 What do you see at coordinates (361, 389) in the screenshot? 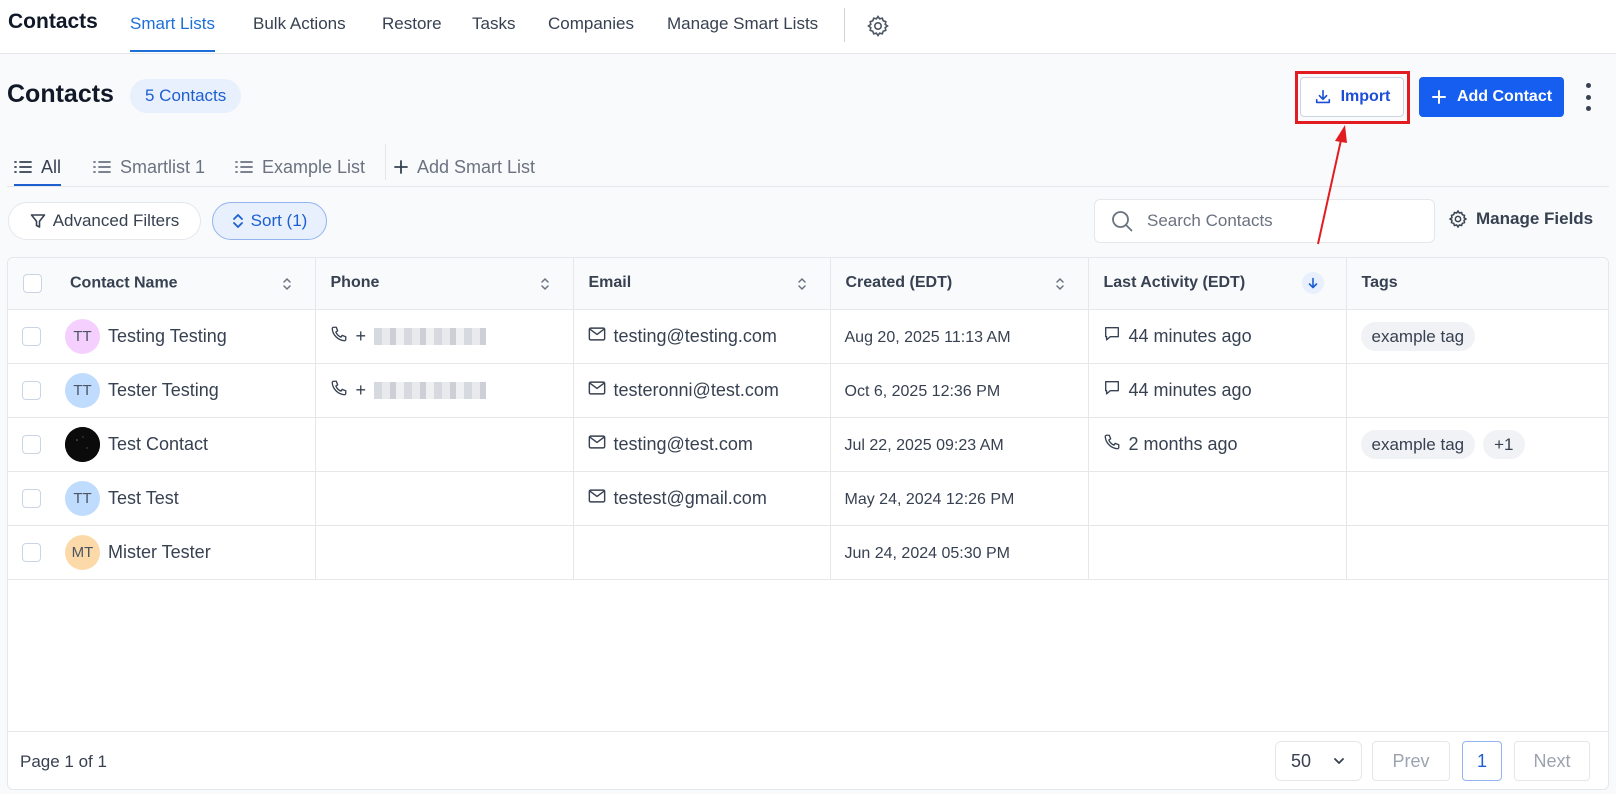
I see `phone-prefix: +` at bounding box center [361, 389].